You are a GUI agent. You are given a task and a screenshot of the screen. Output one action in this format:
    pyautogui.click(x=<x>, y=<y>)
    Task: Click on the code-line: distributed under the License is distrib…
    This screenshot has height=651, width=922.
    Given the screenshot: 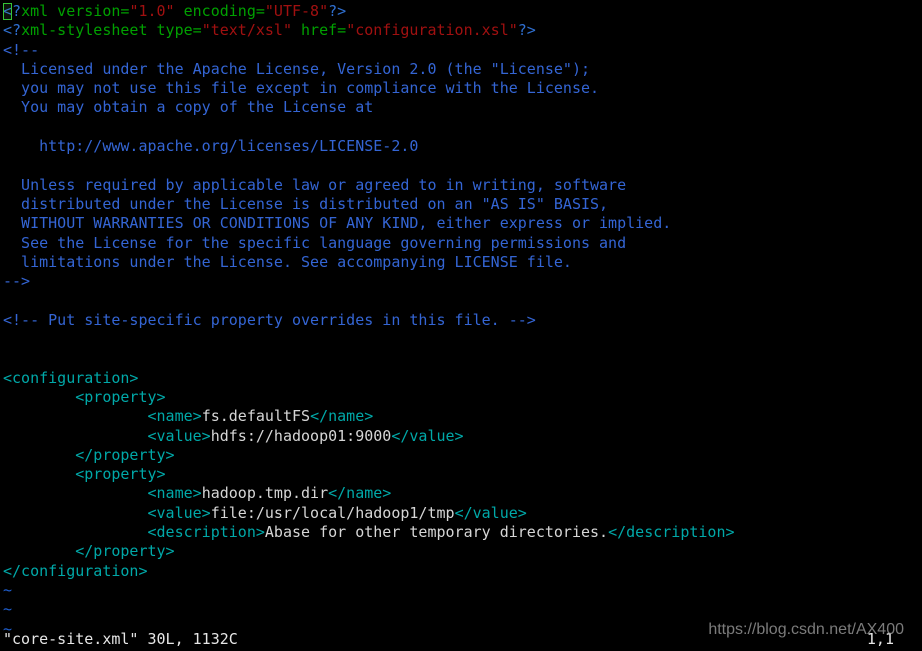 What is the action you would take?
    pyautogui.click(x=461, y=204)
    